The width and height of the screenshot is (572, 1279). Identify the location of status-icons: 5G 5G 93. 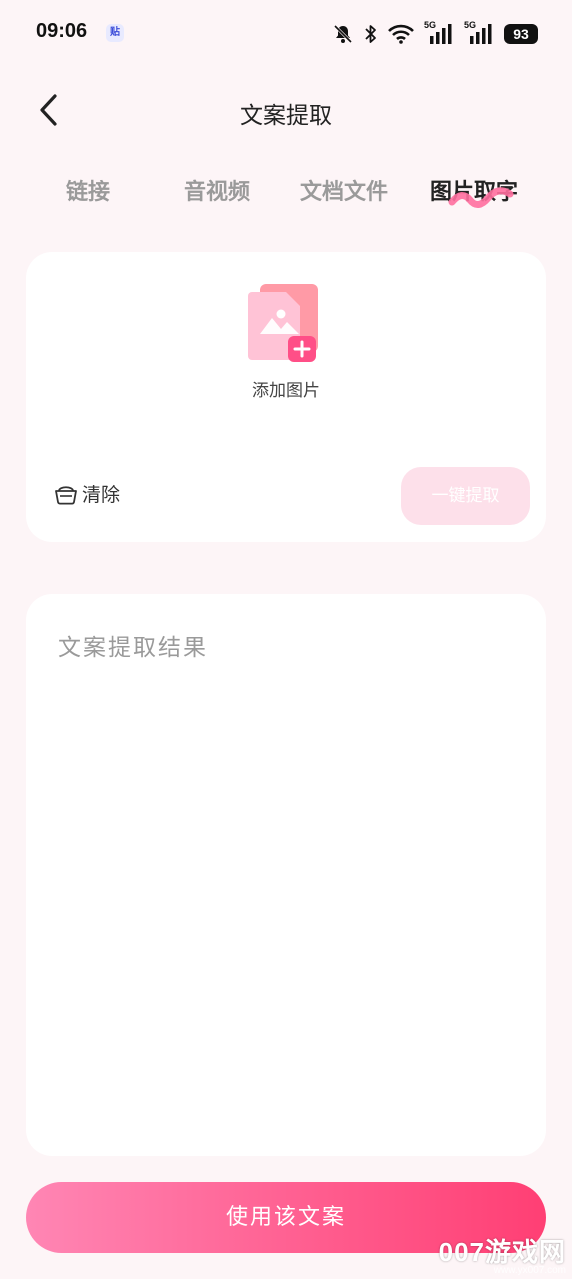
(435, 34).